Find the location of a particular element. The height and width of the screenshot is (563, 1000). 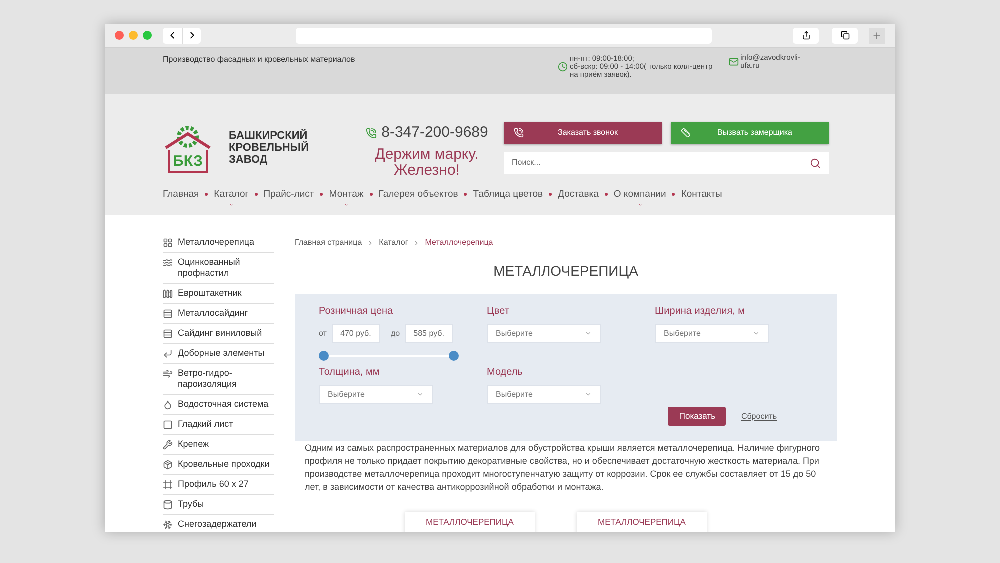

logo-mark: БКЗ is located at coordinates (188, 161).